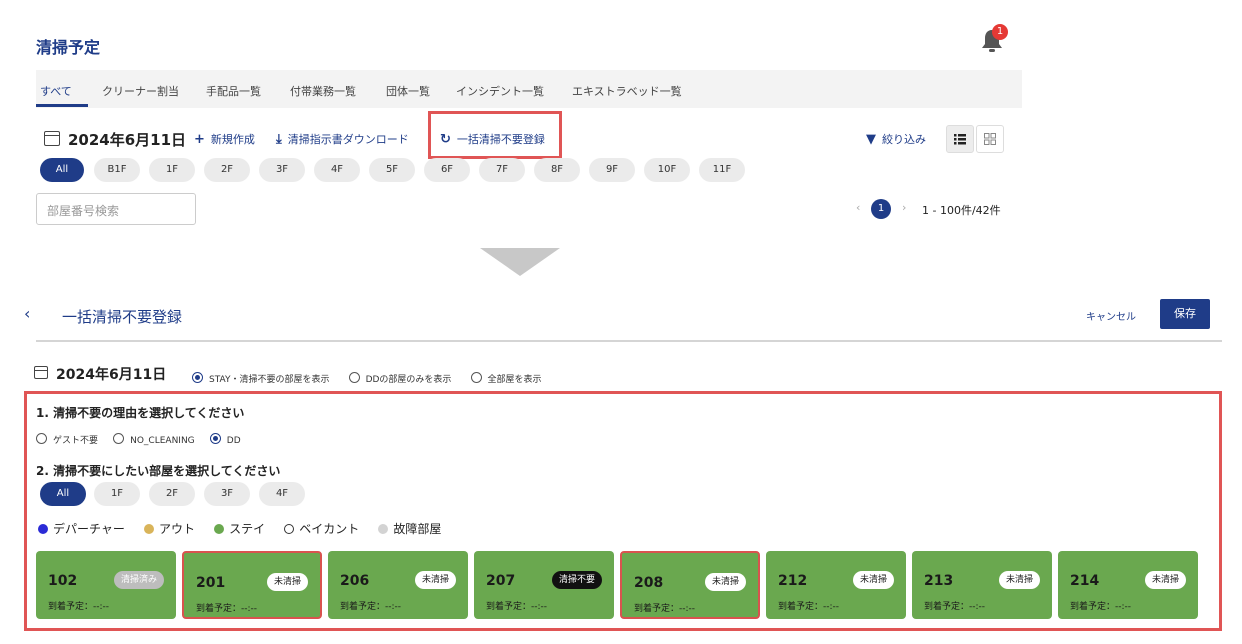 This screenshot has height=644, width=1242. Describe the element at coordinates (557, 170) in the screenshot. I see `floor-pill: 8F` at that location.